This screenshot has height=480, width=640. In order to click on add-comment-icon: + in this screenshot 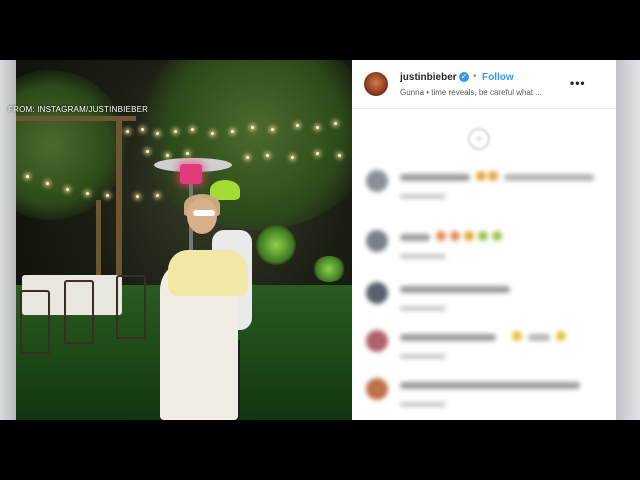, I will do `click(479, 139)`.